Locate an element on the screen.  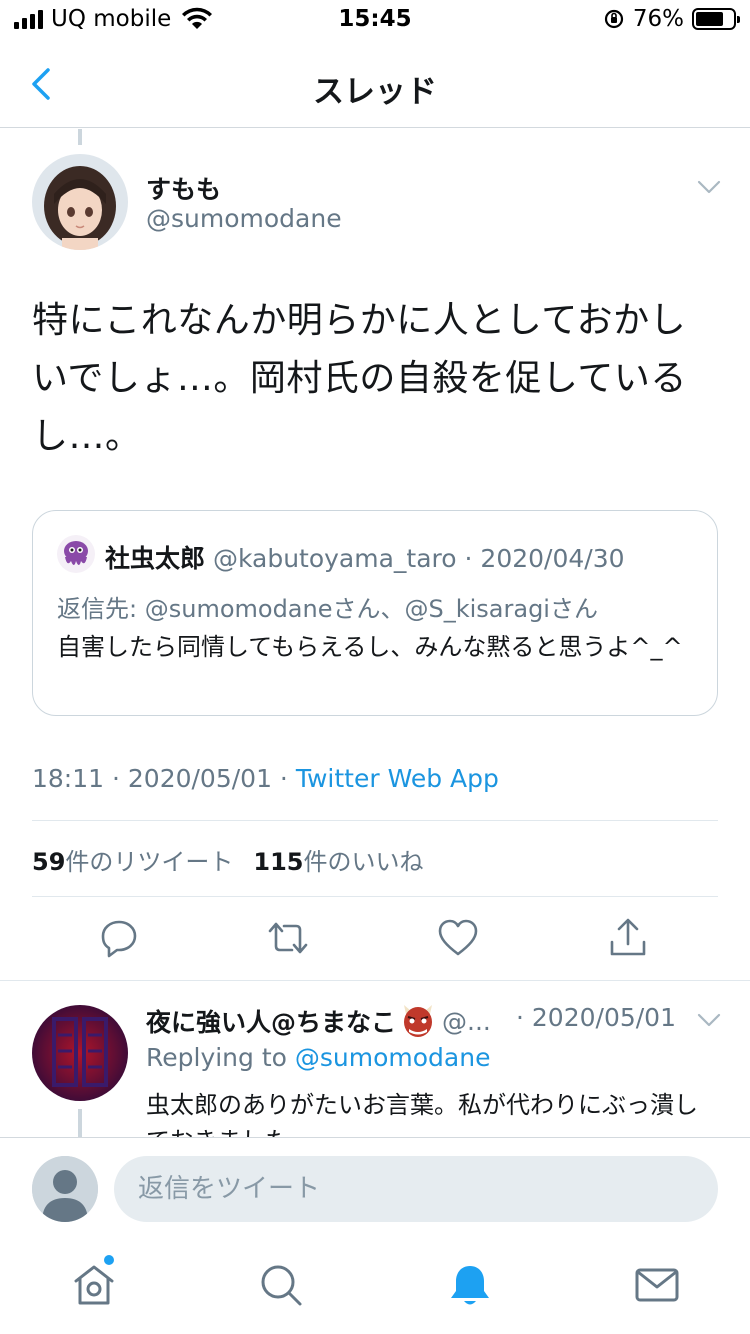
octopus-icon is located at coordinates (76, 554).